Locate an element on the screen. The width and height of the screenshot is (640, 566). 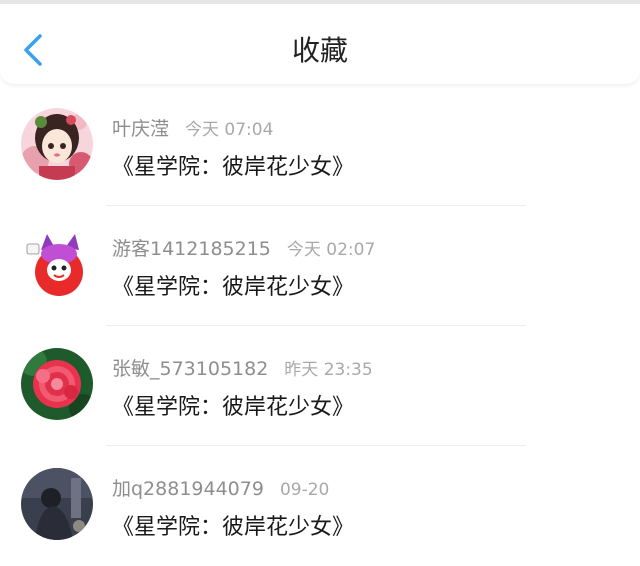
item-meta: 叶庆滢 今天 07:04 is located at coordinates (192, 127).